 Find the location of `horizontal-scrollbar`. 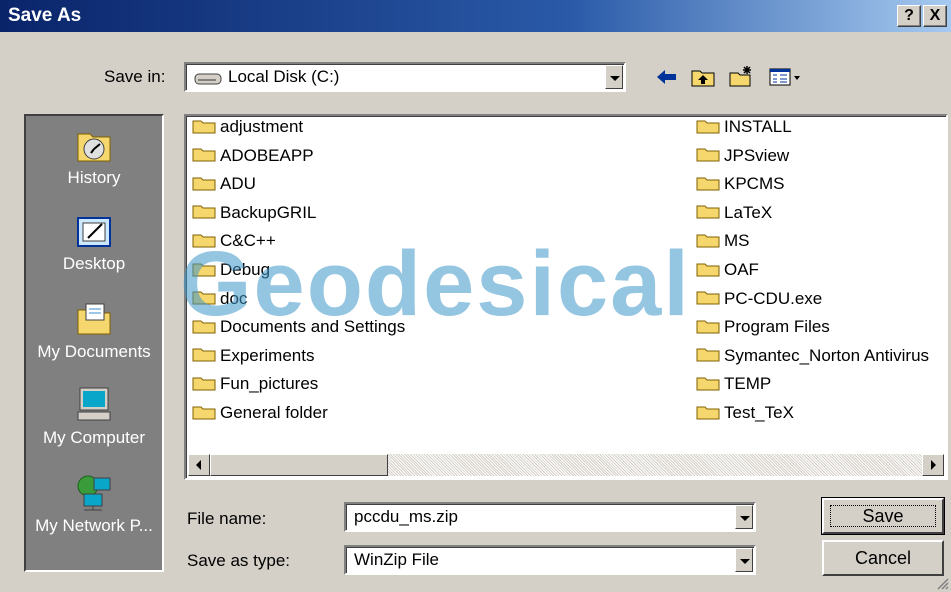

horizontal-scrollbar is located at coordinates (566, 465).